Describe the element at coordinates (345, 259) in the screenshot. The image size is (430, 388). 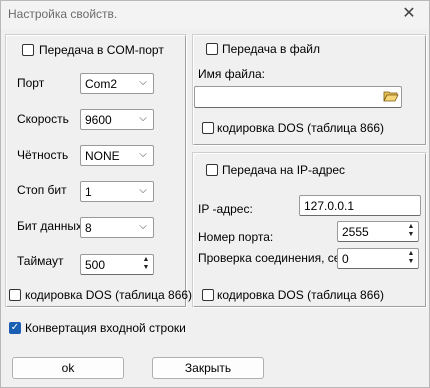
I see `check-interval-value: 0` at that location.